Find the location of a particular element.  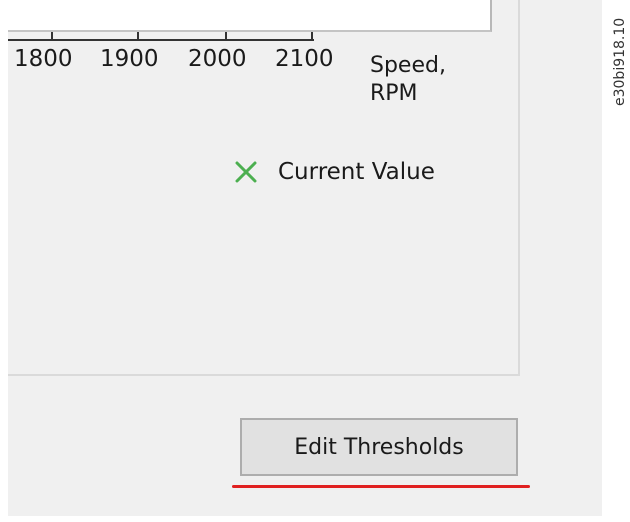

x-marker-icon is located at coordinates (246, 172).